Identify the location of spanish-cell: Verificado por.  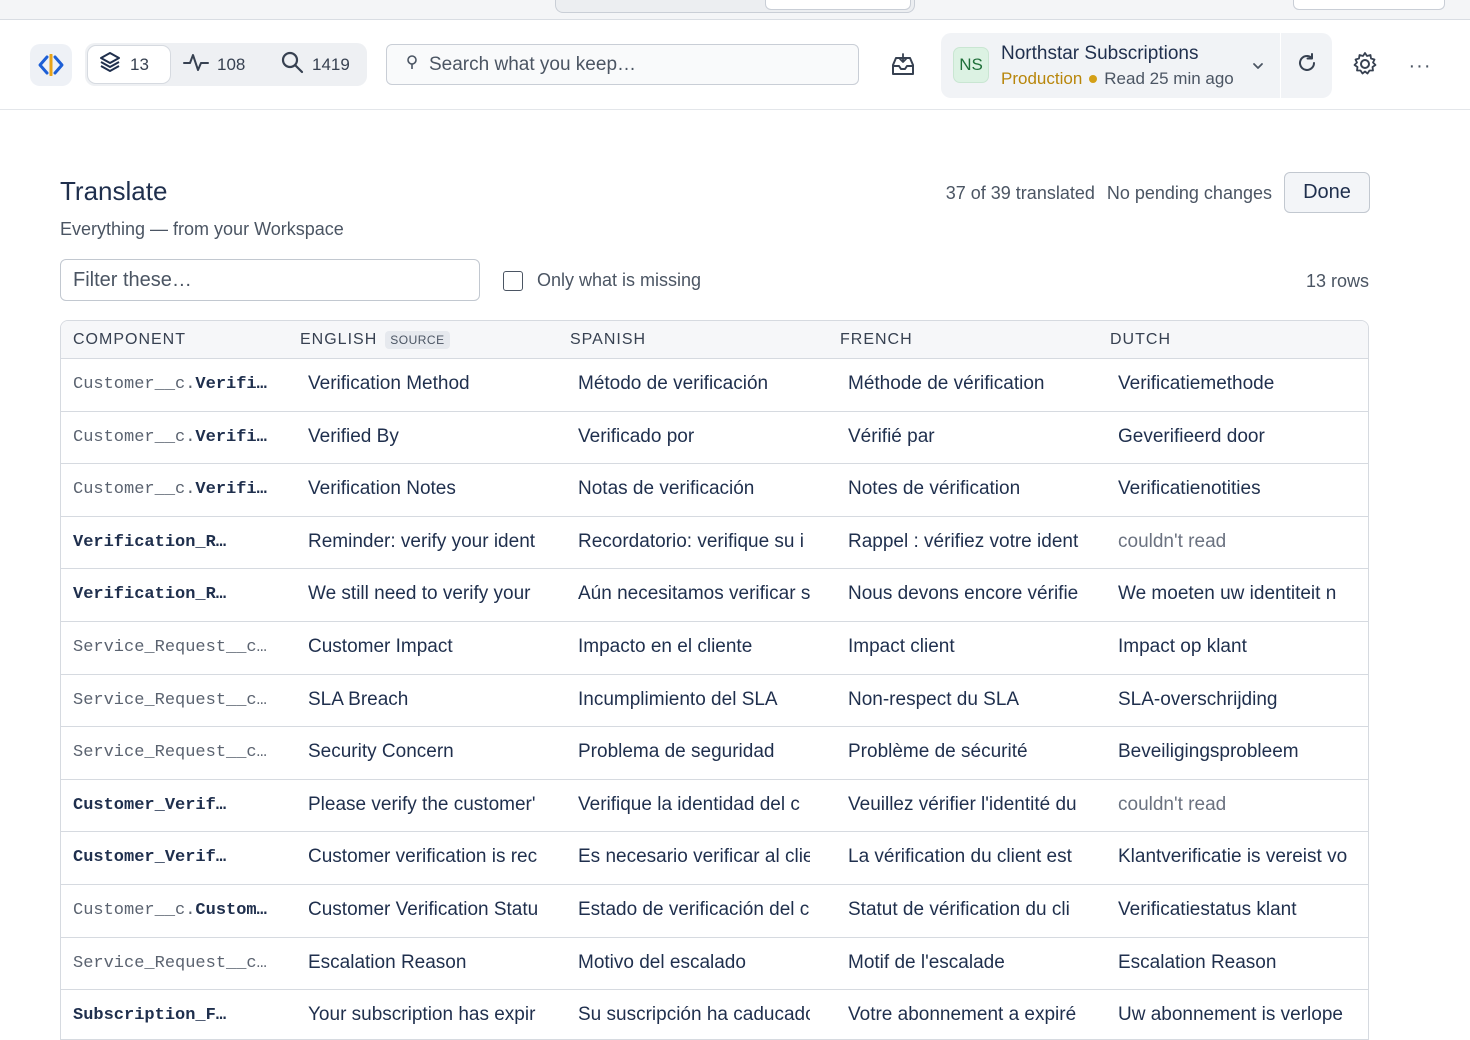
(694, 437).